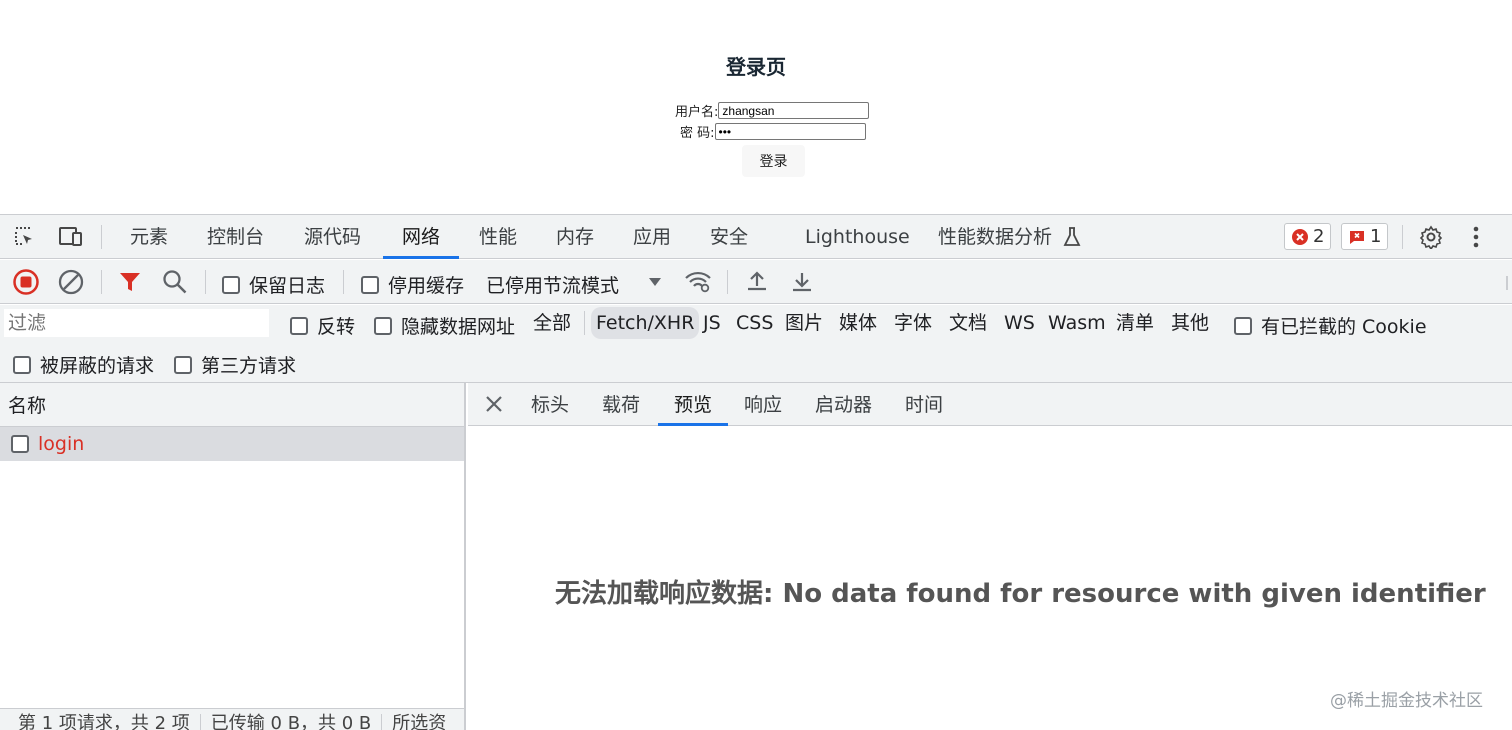  Describe the element at coordinates (336, 327) in the screenshot. I see `invert-label: 反转` at that location.